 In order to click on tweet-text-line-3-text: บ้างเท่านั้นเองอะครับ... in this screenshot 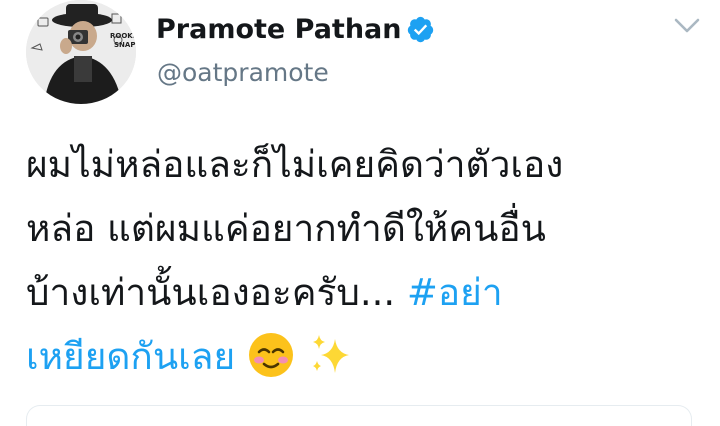, I will do `click(216, 292)`.